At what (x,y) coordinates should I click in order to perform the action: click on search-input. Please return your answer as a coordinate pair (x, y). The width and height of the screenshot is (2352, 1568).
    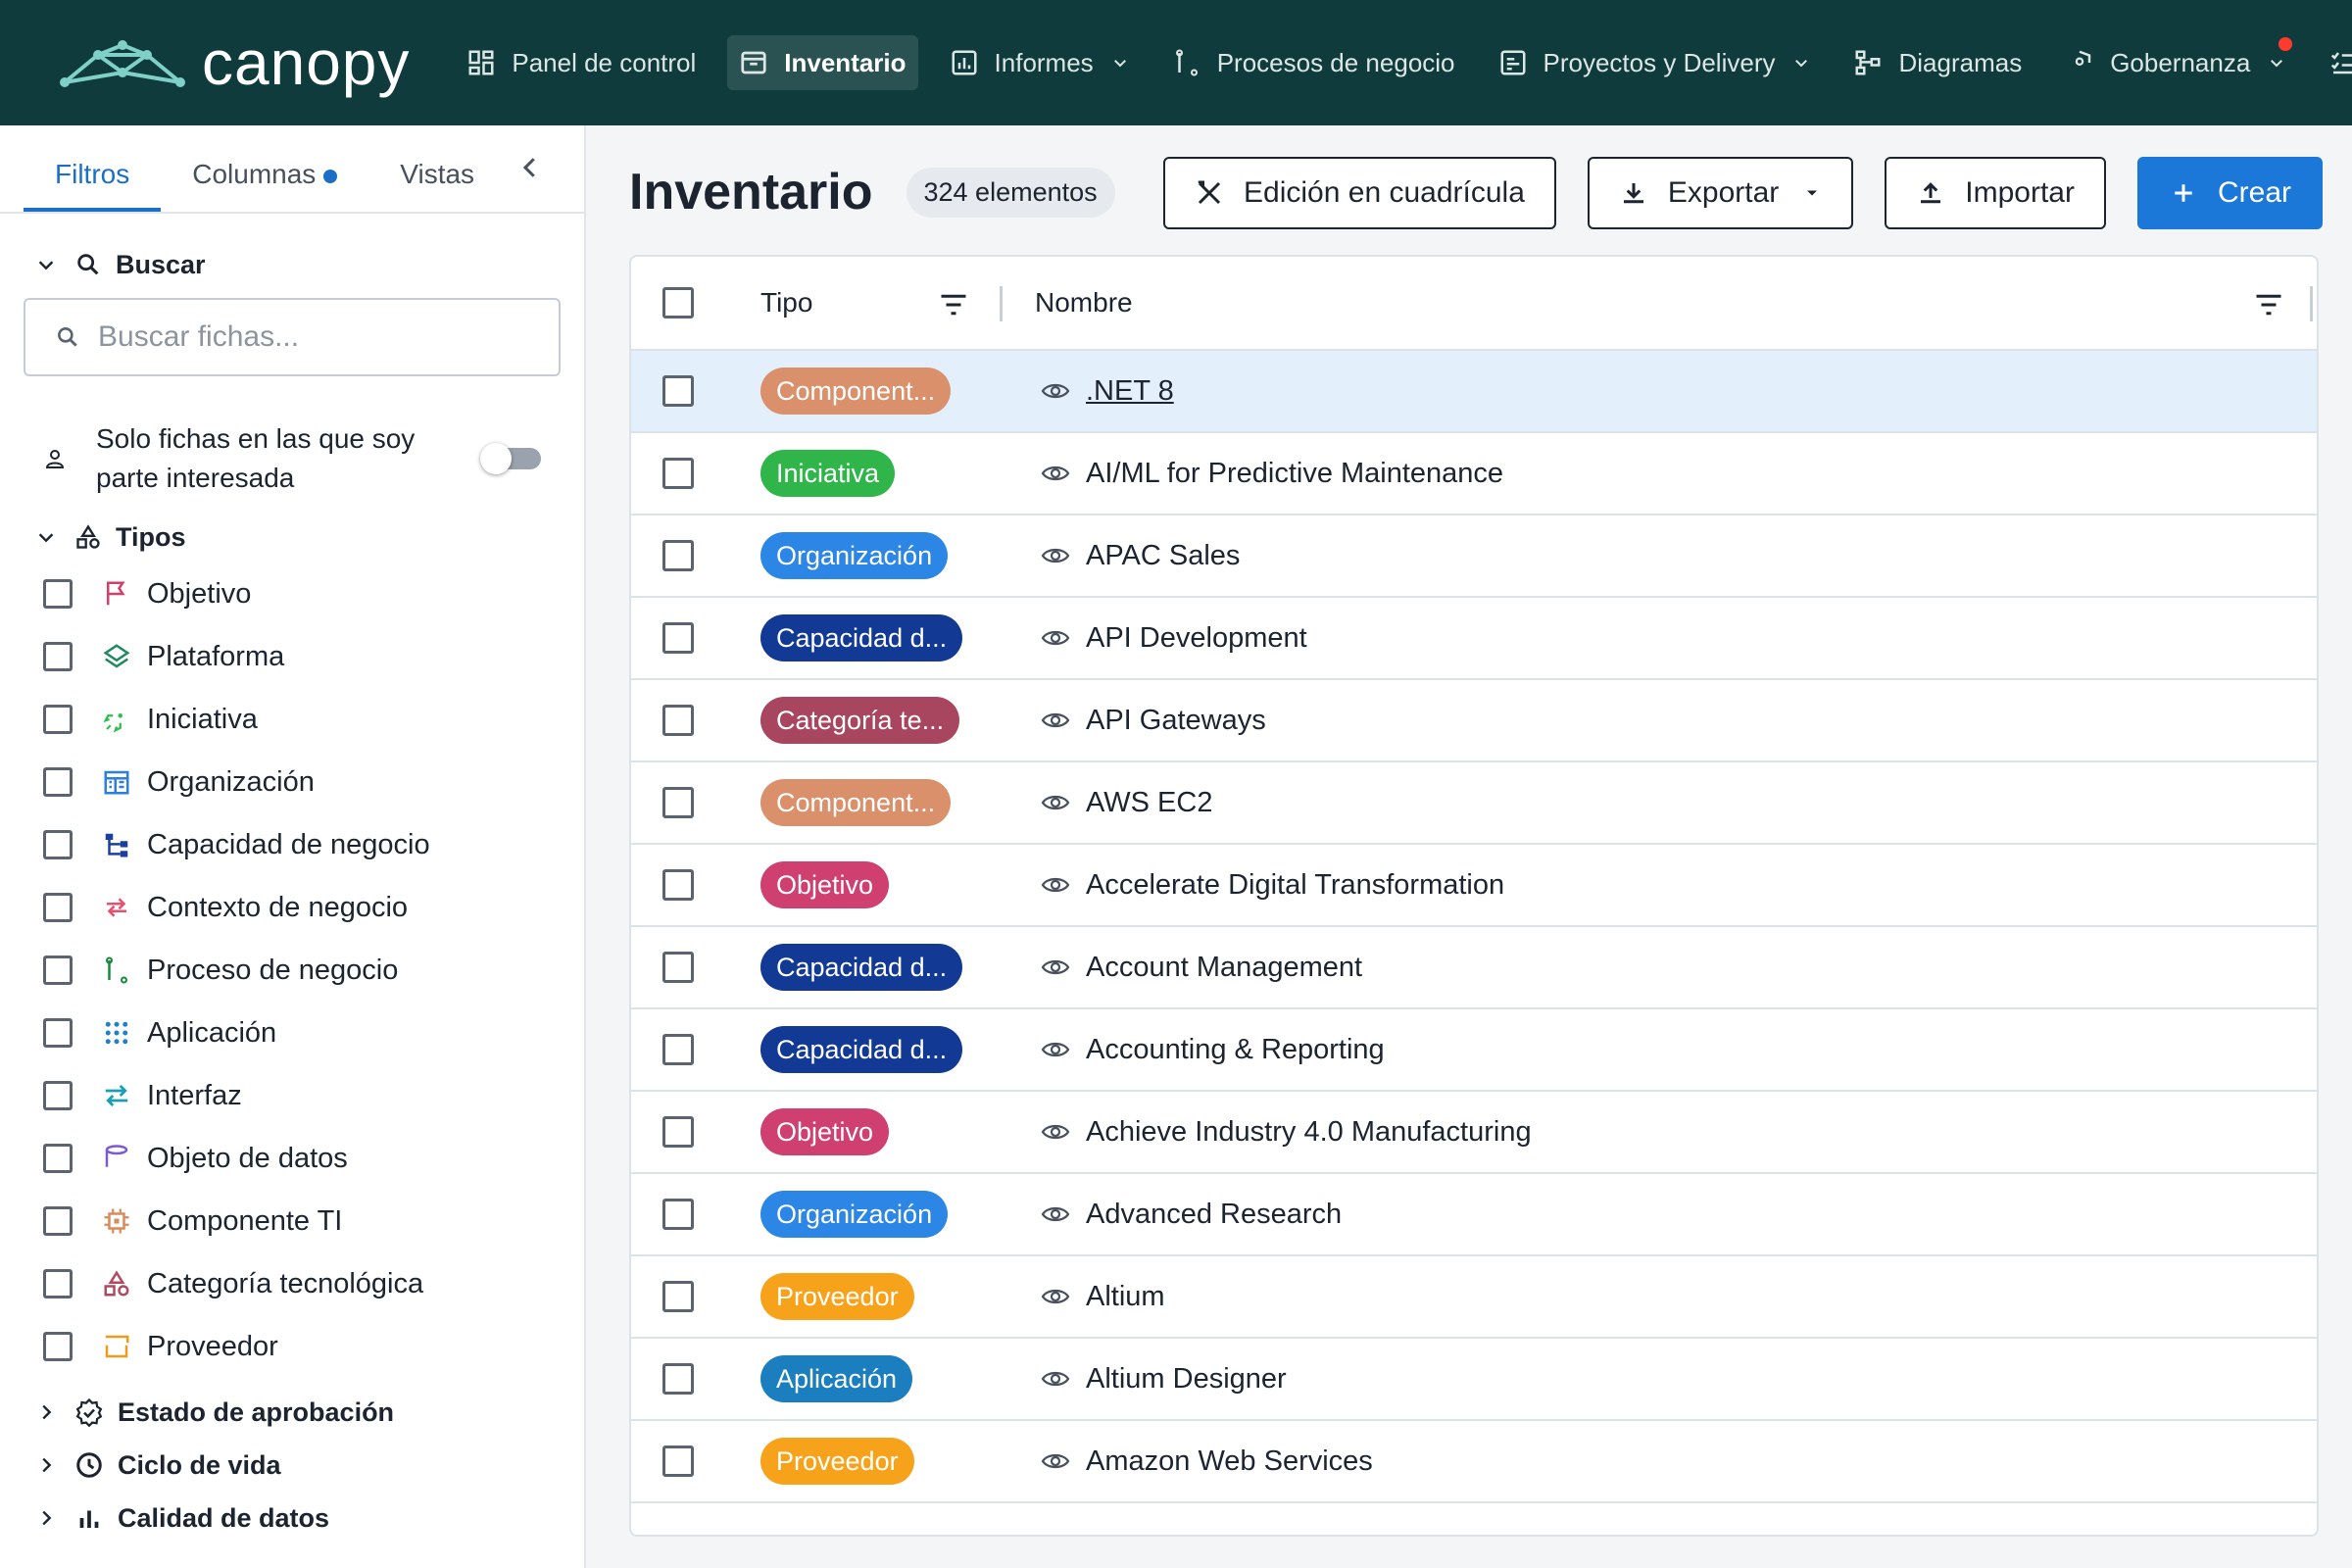
    Looking at the image, I should click on (313, 337).